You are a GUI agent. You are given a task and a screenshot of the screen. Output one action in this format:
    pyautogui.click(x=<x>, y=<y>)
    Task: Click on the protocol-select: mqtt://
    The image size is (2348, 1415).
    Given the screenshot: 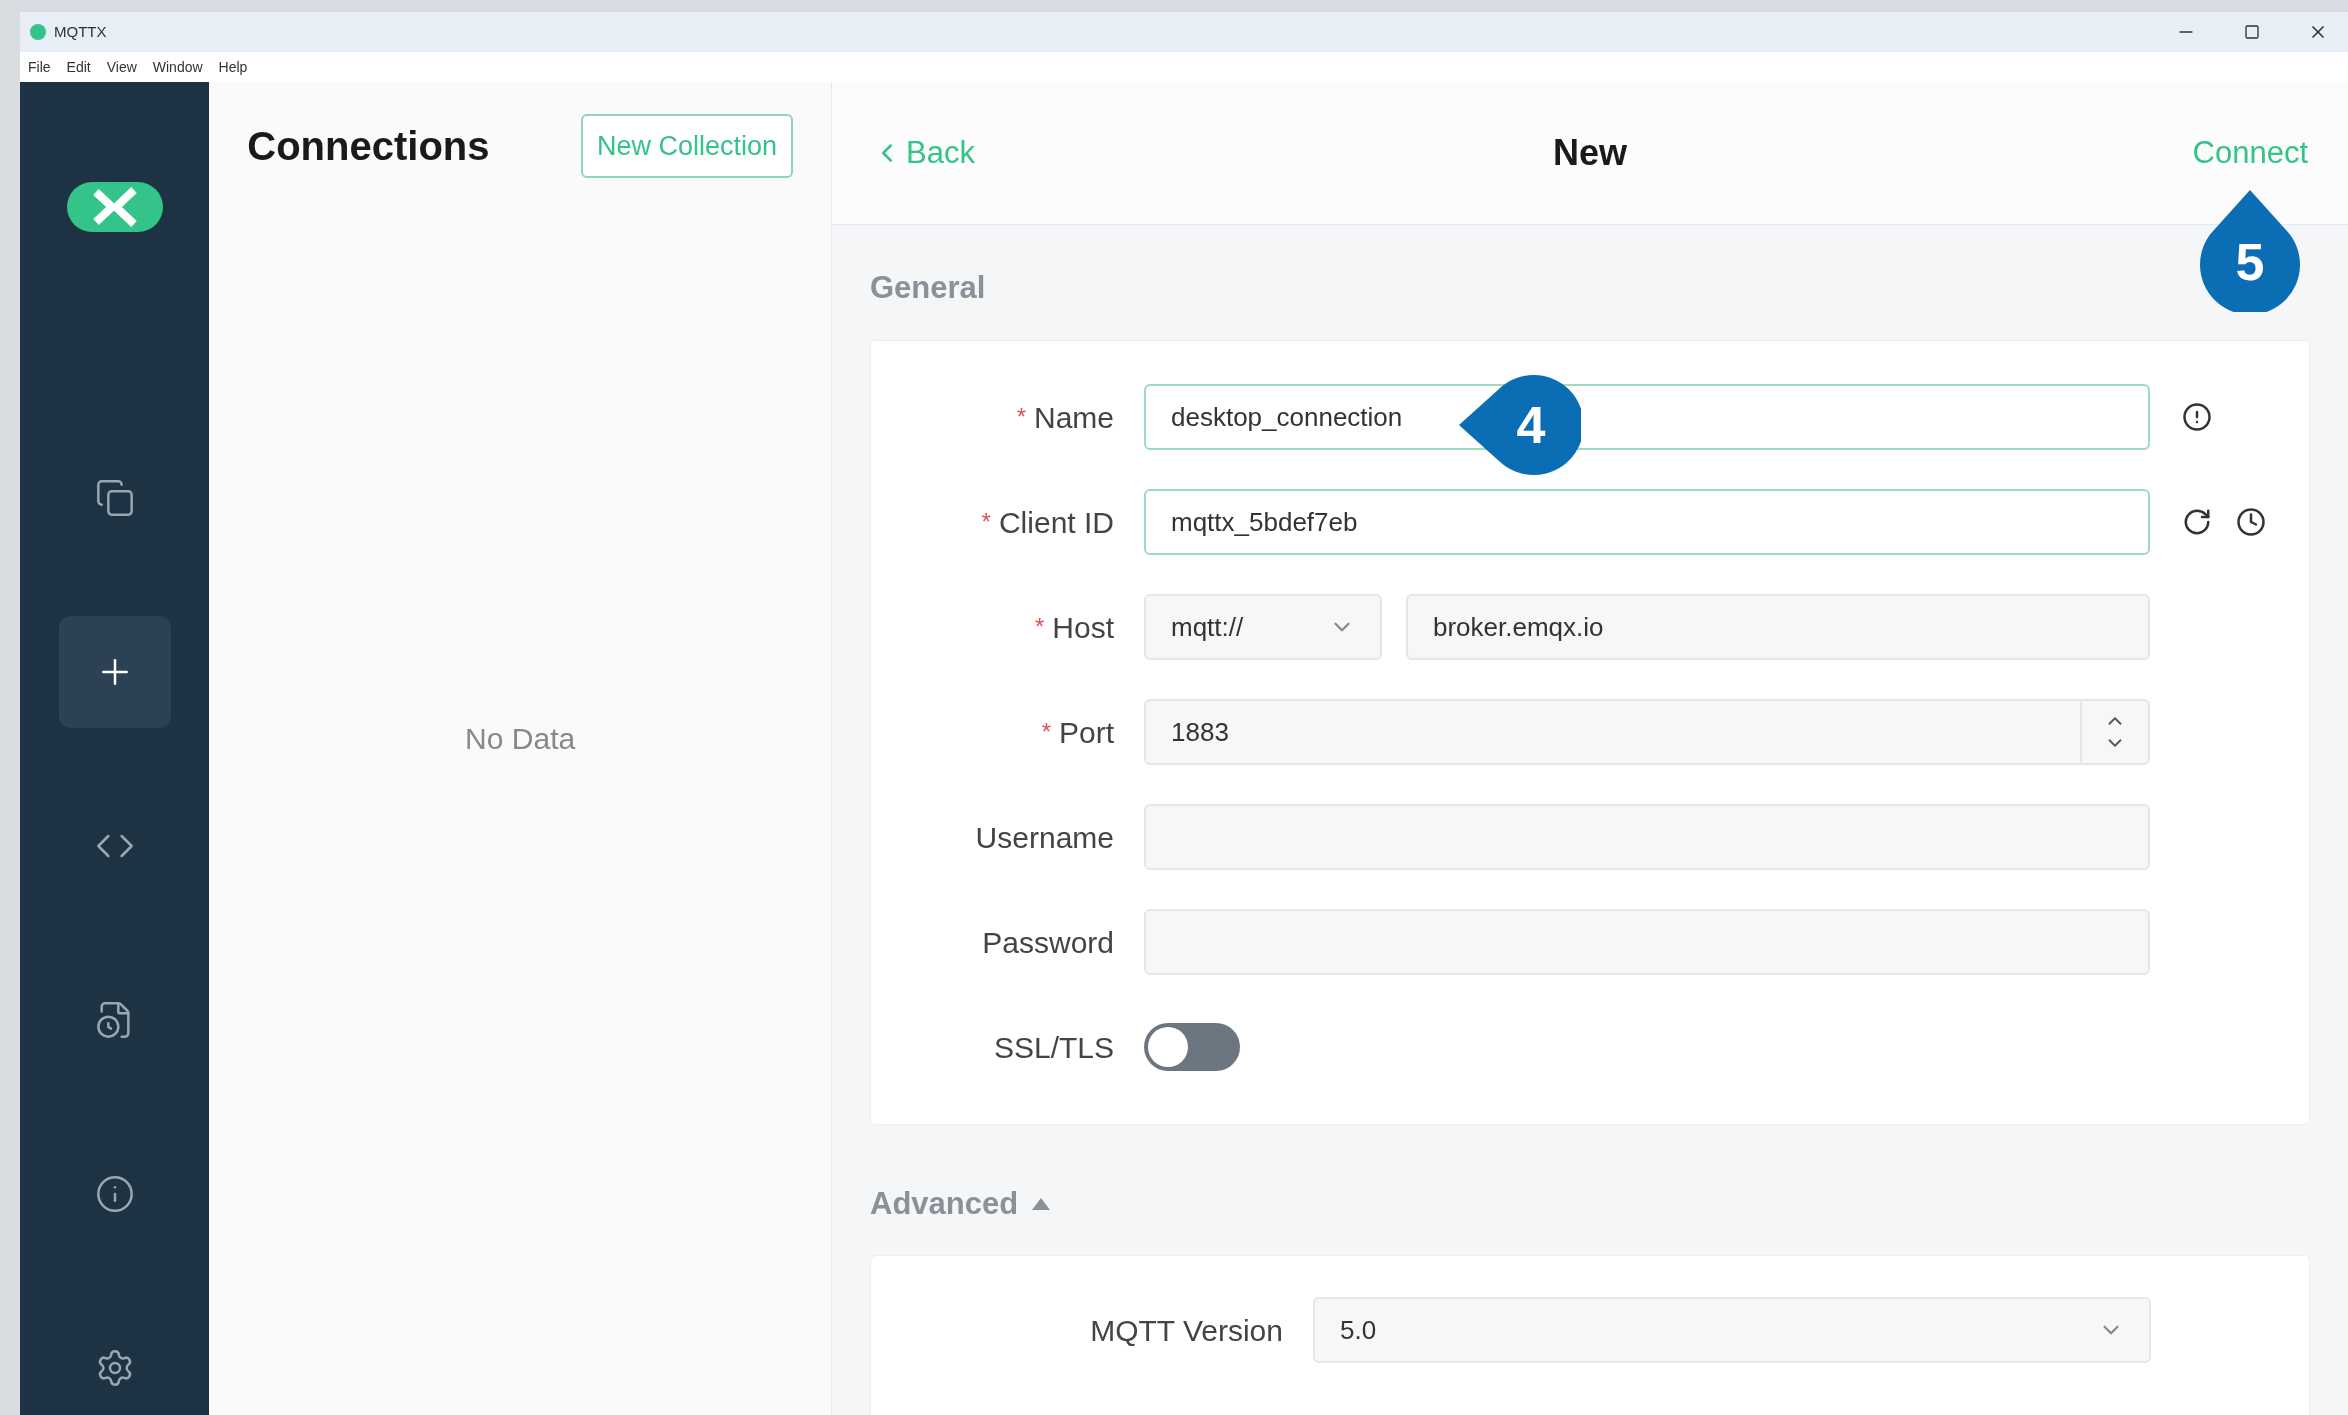 What is the action you would take?
    pyautogui.click(x=1263, y=627)
    